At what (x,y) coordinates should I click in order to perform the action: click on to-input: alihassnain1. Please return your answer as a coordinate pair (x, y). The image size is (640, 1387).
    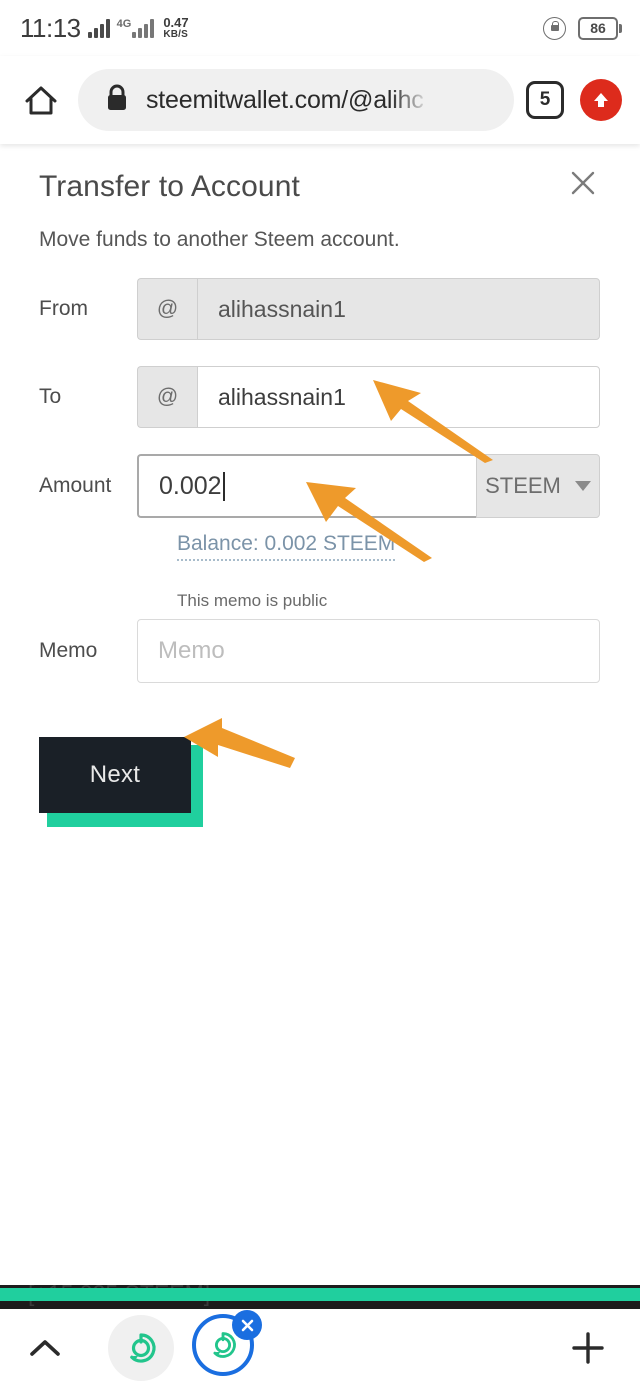
    Looking at the image, I should click on (398, 397).